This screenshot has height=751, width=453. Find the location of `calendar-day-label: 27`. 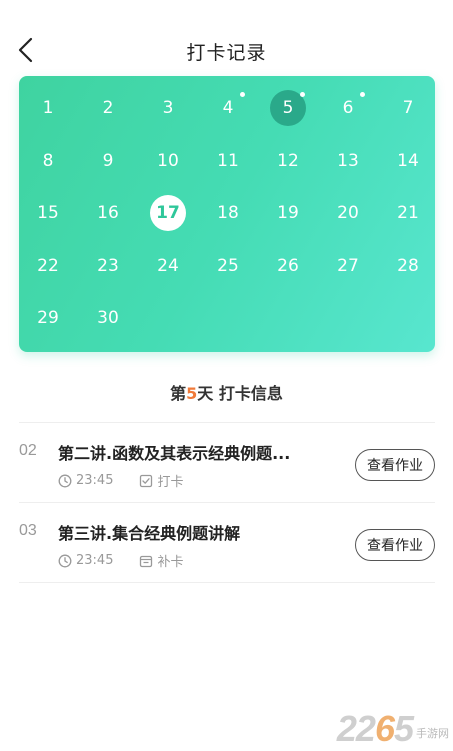

calendar-day-label: 27 is located at coordinates (348, 265).